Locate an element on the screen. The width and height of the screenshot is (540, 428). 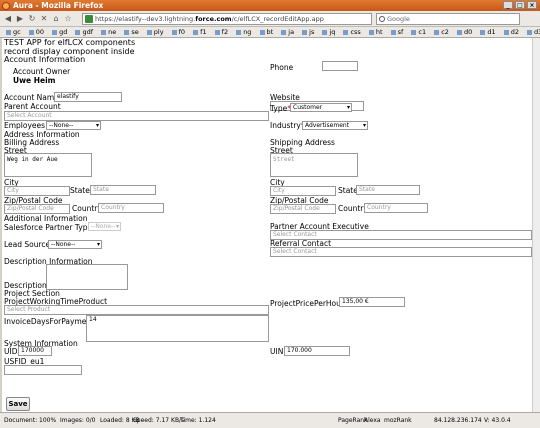
shipping-state-field: State is located at coordinates (388, 190).